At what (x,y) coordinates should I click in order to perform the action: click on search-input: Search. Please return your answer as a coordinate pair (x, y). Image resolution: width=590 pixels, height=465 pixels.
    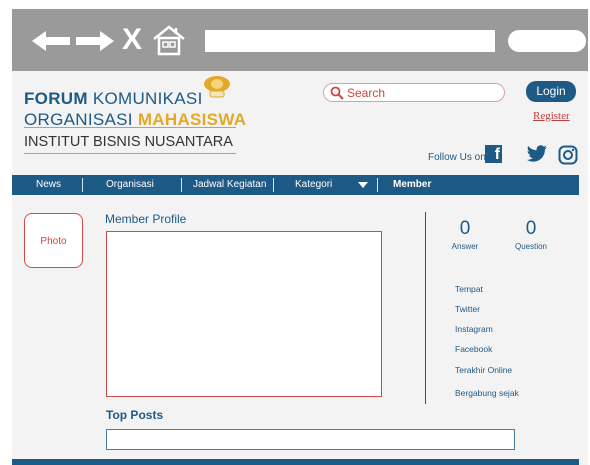
    Looking at the image, I should click on (414, 92).